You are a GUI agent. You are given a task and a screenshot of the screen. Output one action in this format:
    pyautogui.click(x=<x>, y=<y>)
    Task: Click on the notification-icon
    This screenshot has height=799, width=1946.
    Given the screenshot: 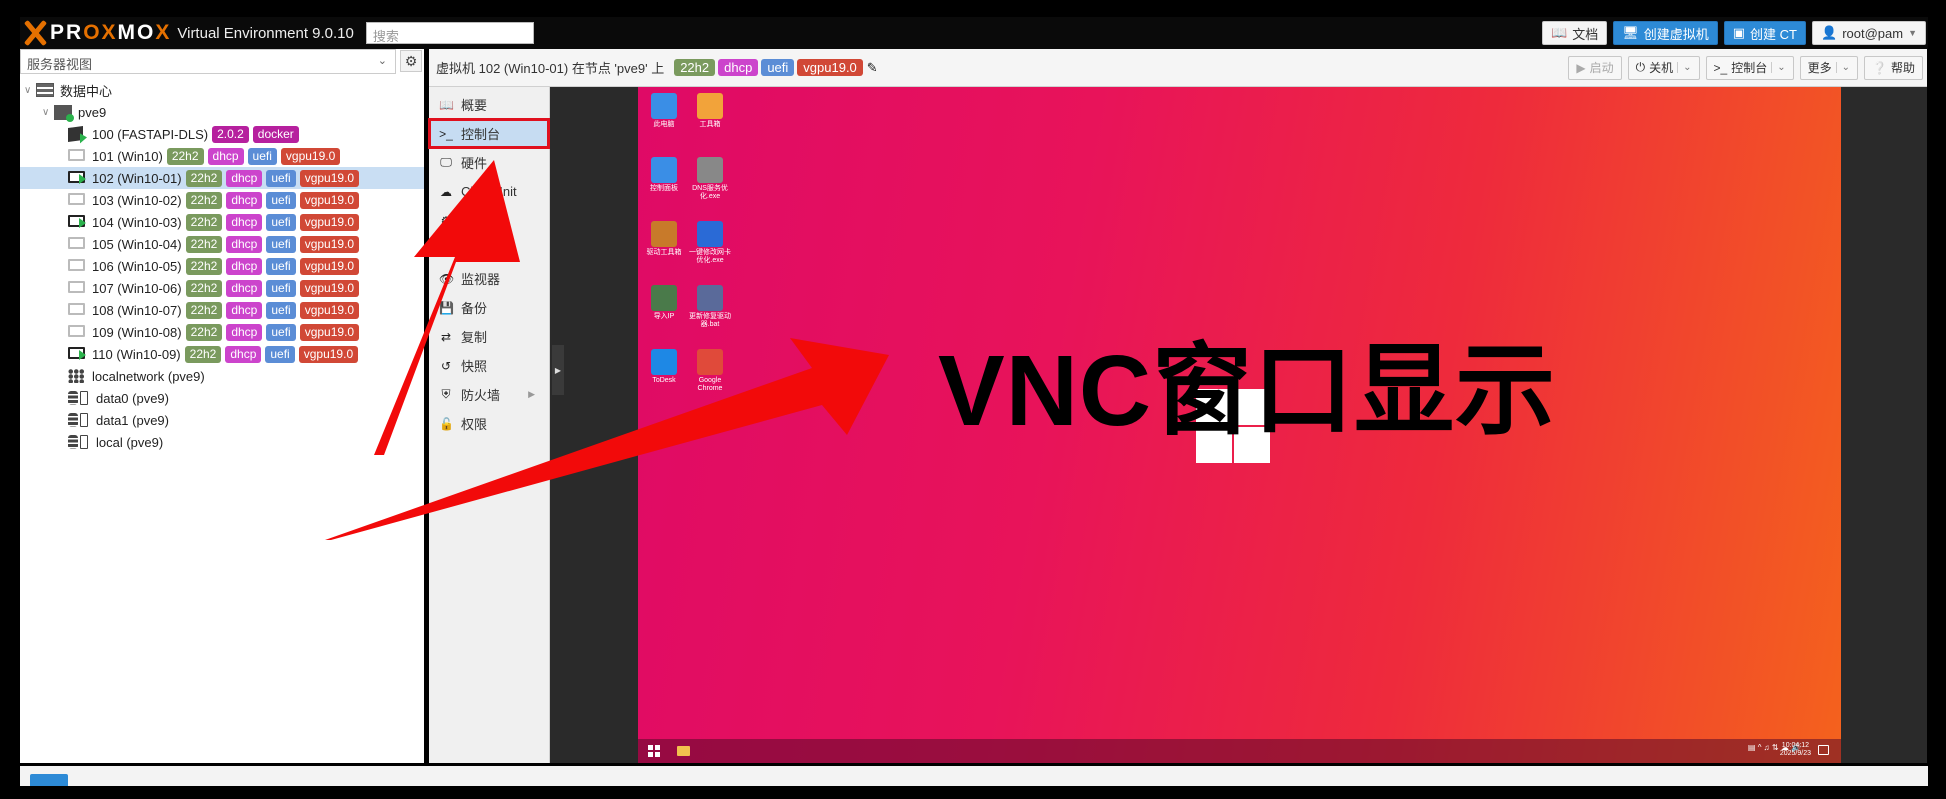 What is the action you would take?
    pyautogui.click(x=1823, y=750)
    